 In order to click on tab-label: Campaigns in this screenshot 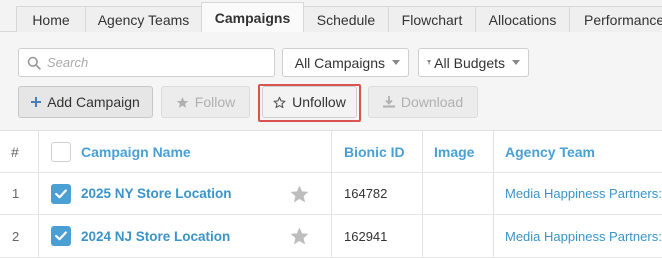, I will do `click(252, 18)`.